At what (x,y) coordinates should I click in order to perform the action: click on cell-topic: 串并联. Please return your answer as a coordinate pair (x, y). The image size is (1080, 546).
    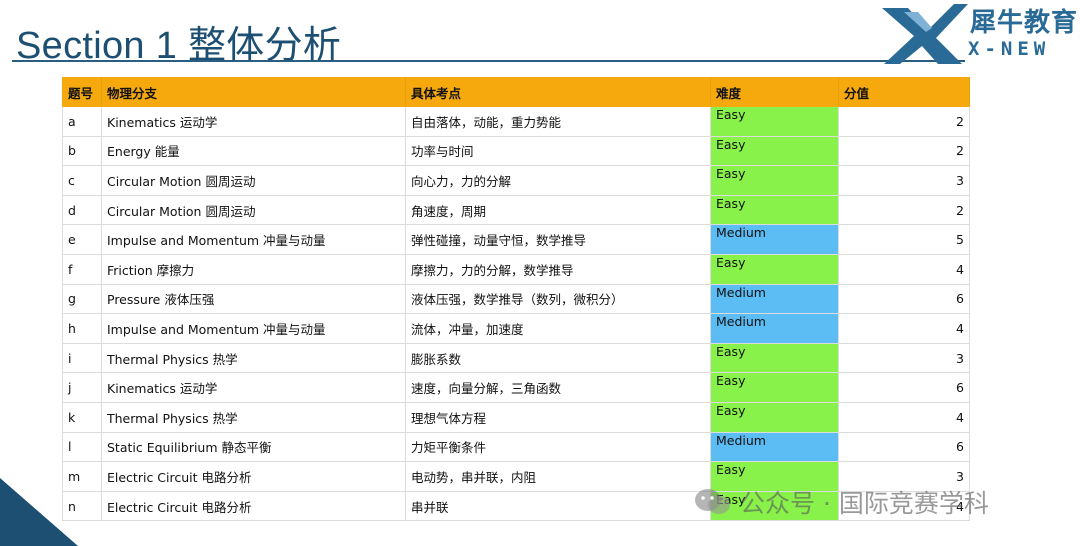
    Looking at the image, I should click on (558, 506).